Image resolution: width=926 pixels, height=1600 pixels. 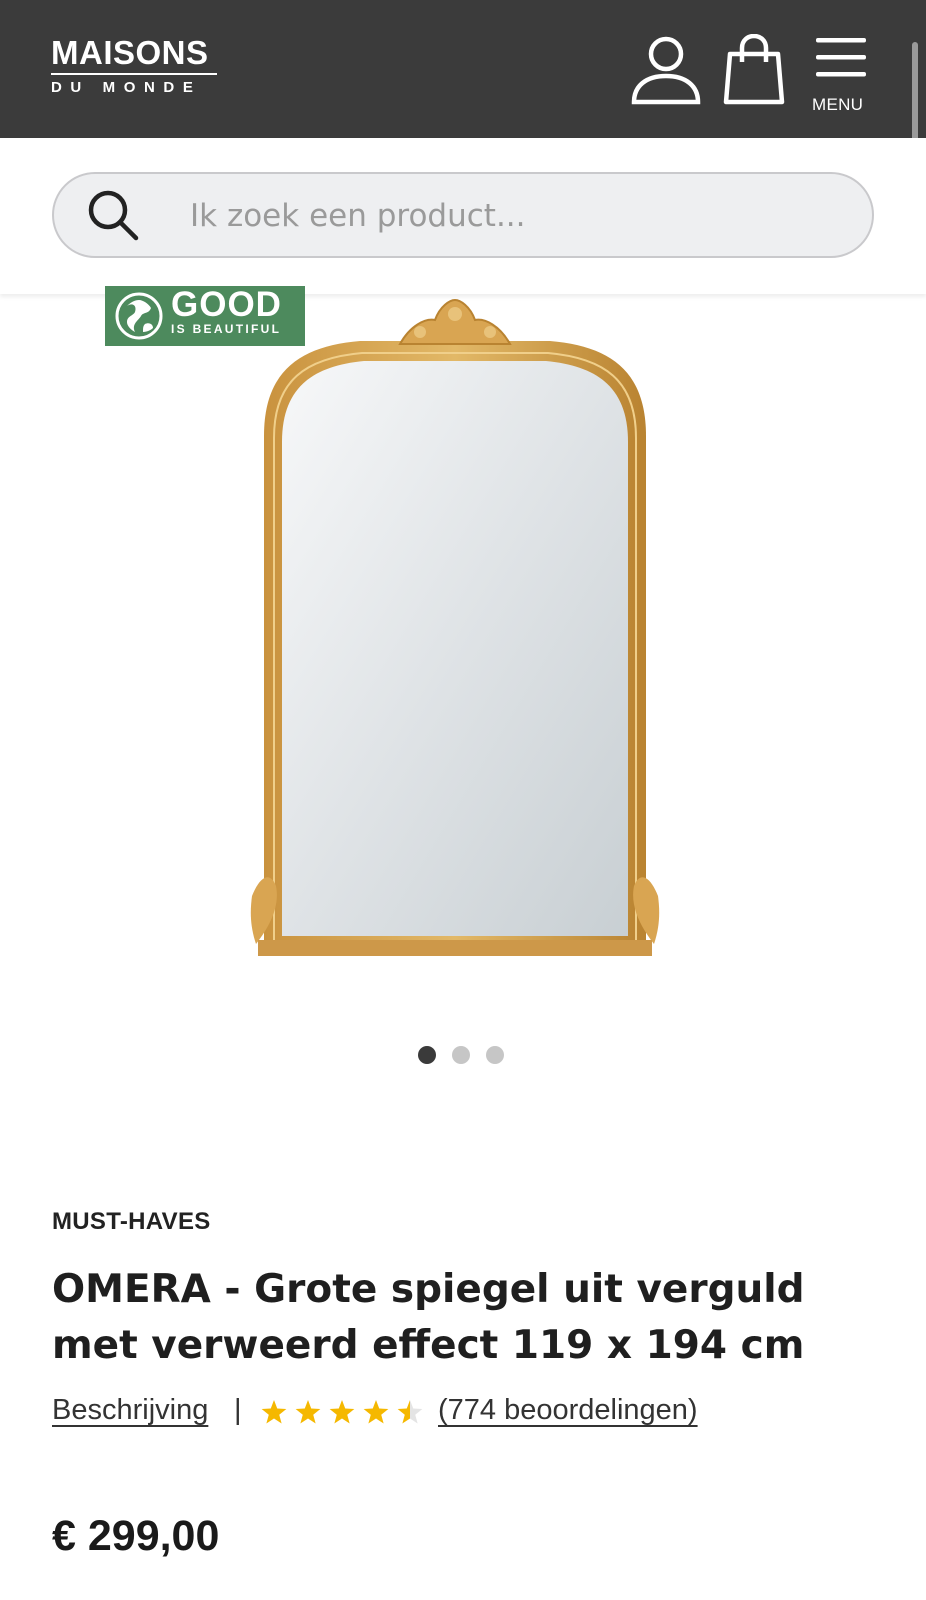 I want to click on collection-label: MUST-HAVES, so click(x=131, y=1221).